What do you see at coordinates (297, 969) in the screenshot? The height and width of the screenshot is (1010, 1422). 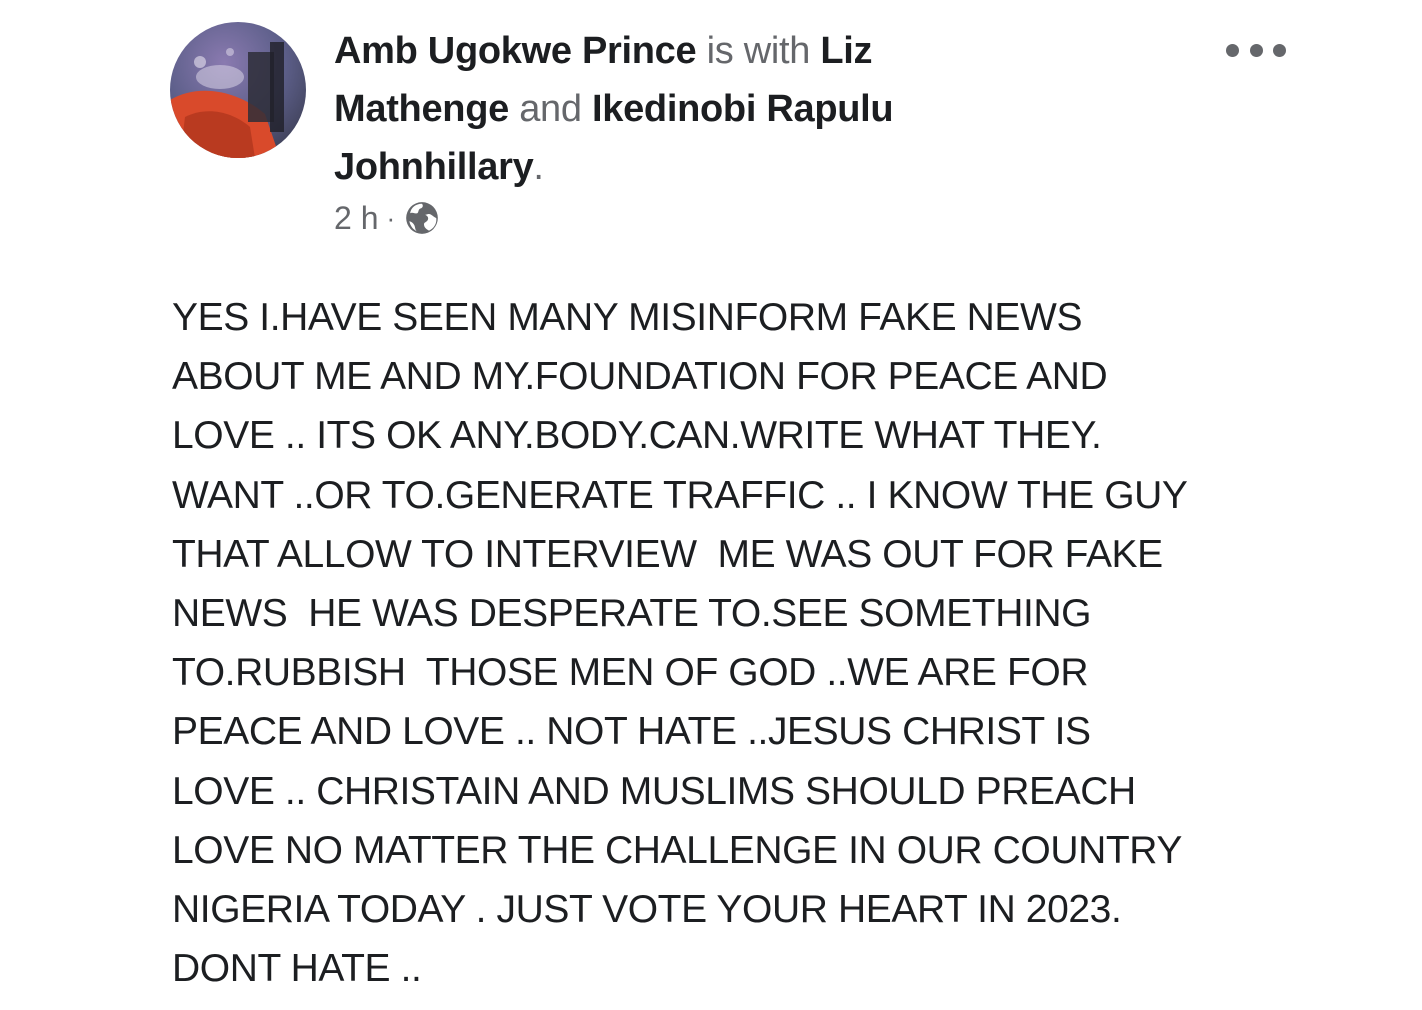 I see `post-body-line: DONT HATE ..` at bounding box center [297, 969].